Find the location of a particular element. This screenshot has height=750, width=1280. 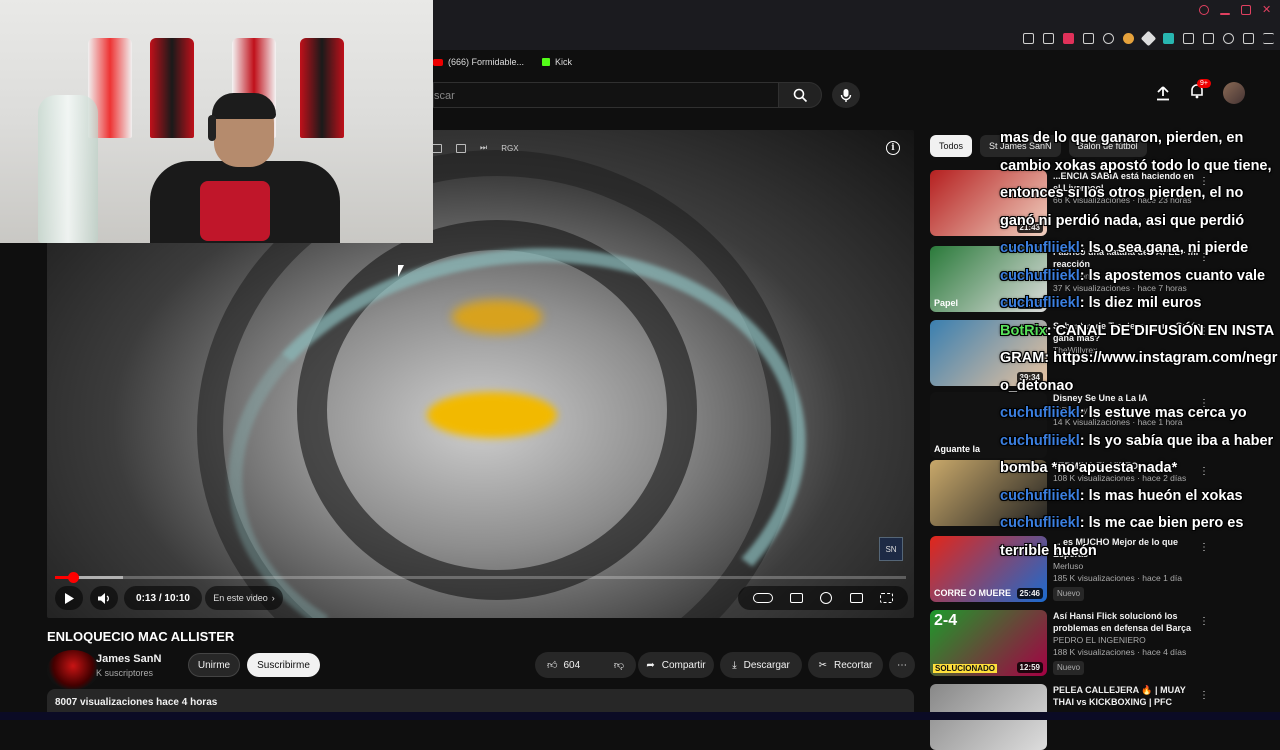

share-button: ➦ Compartir is located at coordinates (676, 665).